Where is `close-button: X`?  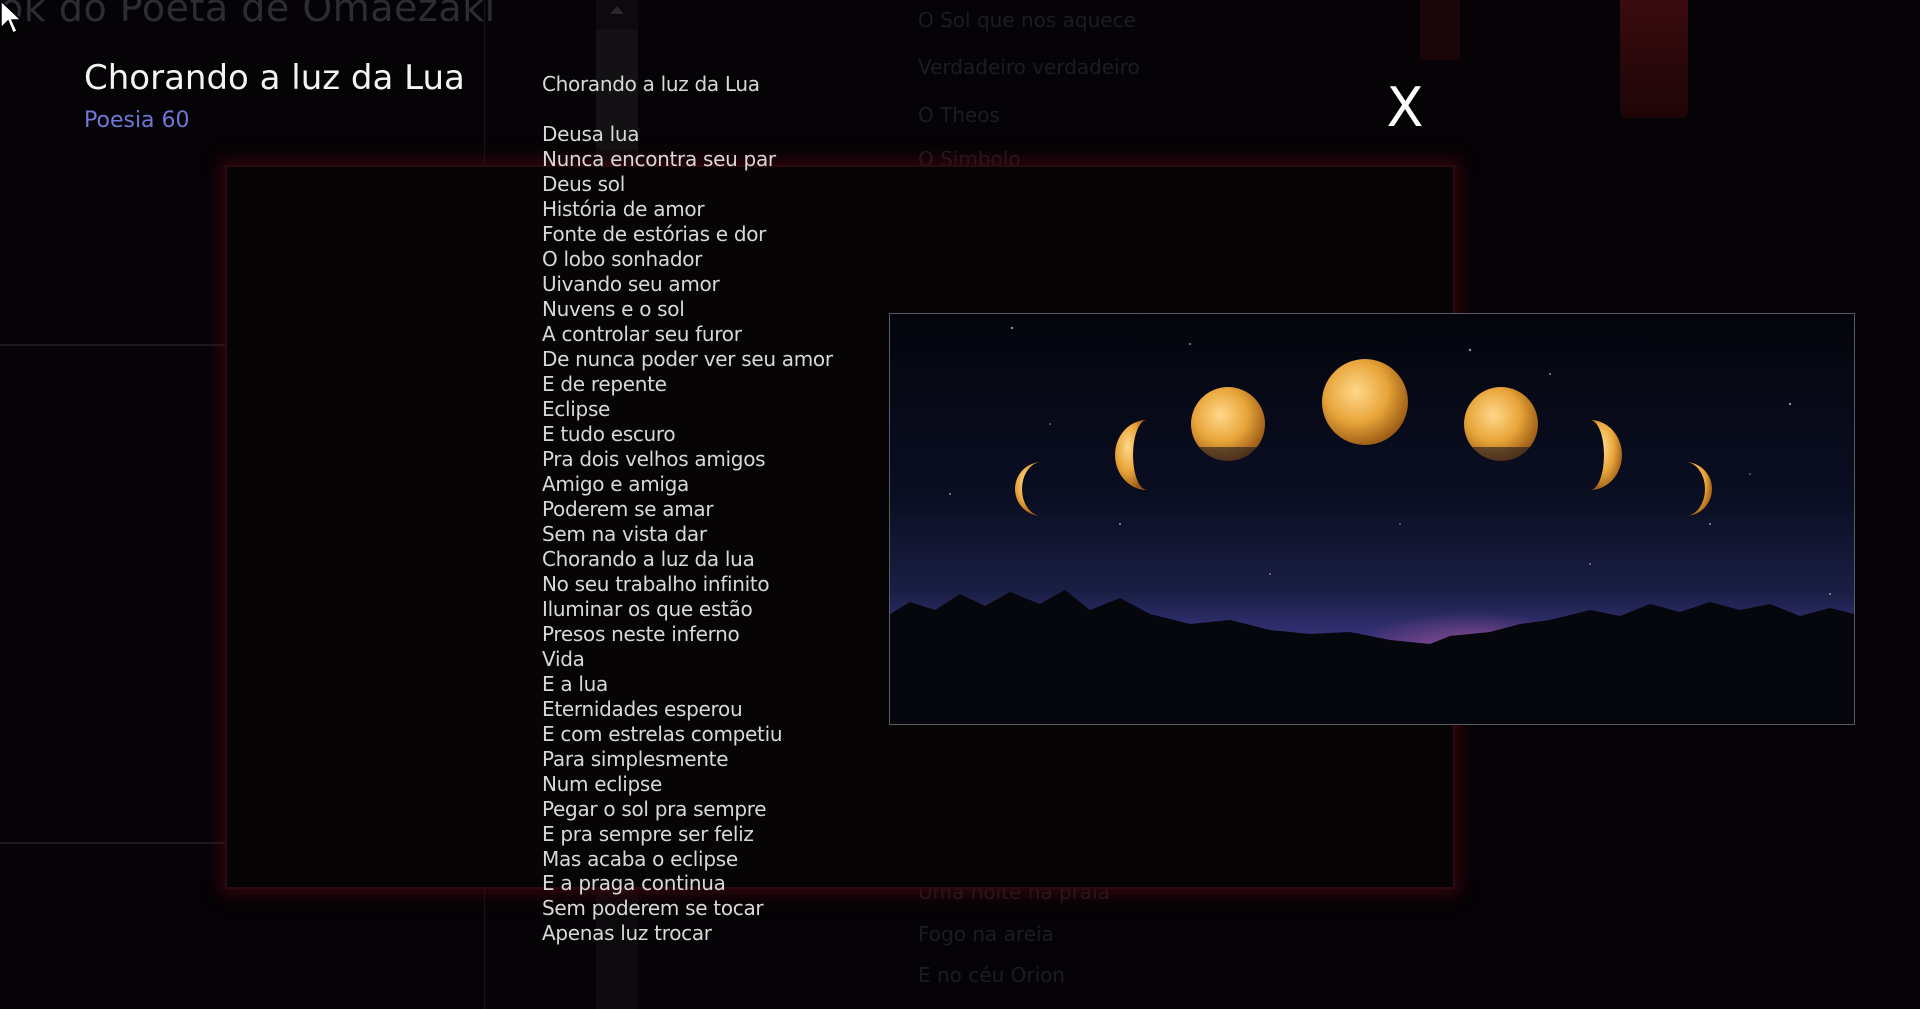 close-button: X is located at coordinates (1405, 108).